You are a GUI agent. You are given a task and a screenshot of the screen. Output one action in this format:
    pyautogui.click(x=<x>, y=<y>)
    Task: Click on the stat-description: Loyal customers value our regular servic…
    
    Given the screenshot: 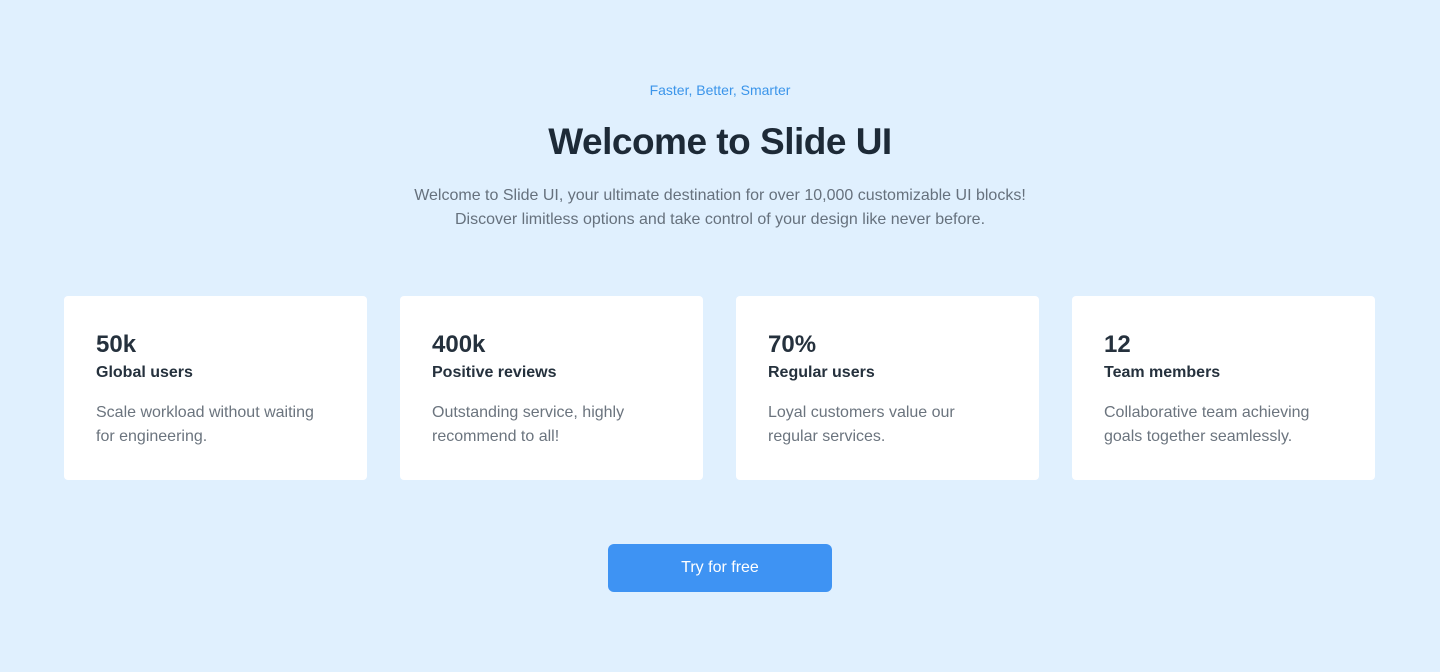 What is the action you would take?
    pyautogui.click(x=861, y=424)
    